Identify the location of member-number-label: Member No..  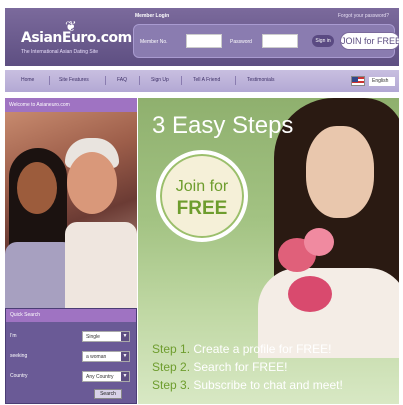
(154, 42).